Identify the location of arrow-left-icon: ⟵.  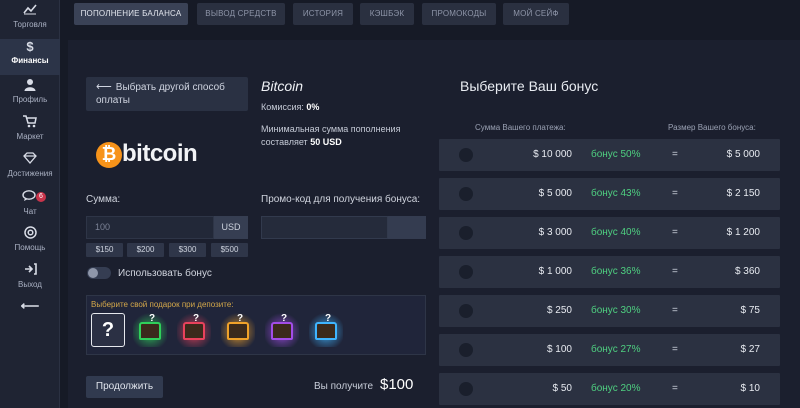
(30, 305).